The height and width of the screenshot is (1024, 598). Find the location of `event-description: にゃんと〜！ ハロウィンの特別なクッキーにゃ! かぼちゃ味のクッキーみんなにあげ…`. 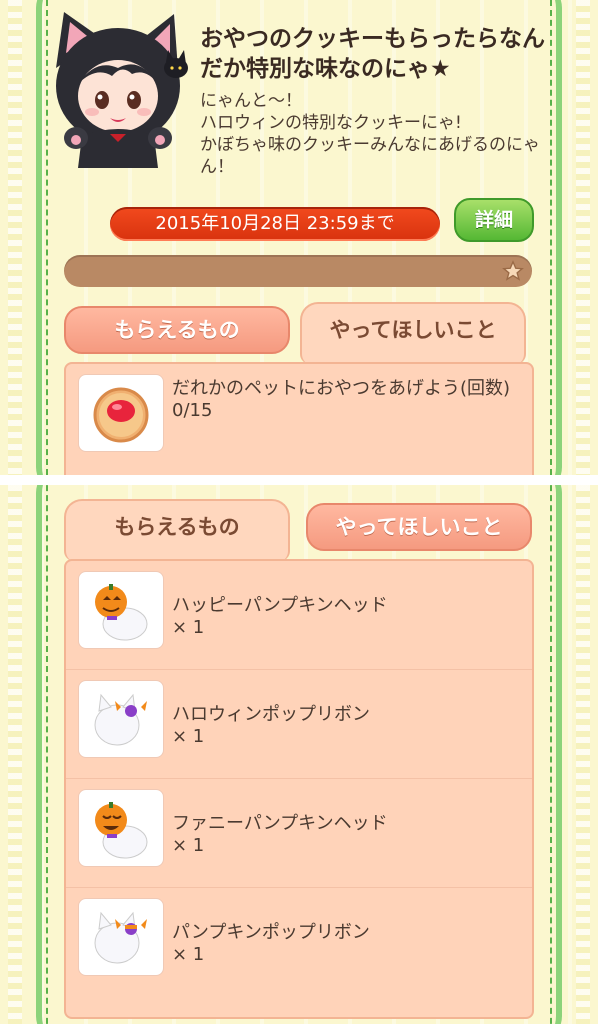

event-description: にゃんと〜！ ハロウィンの特別なクッキーにゃ! かぼちゃ味のクッキーみんなにあげ… is located at coordinates (370, 134).